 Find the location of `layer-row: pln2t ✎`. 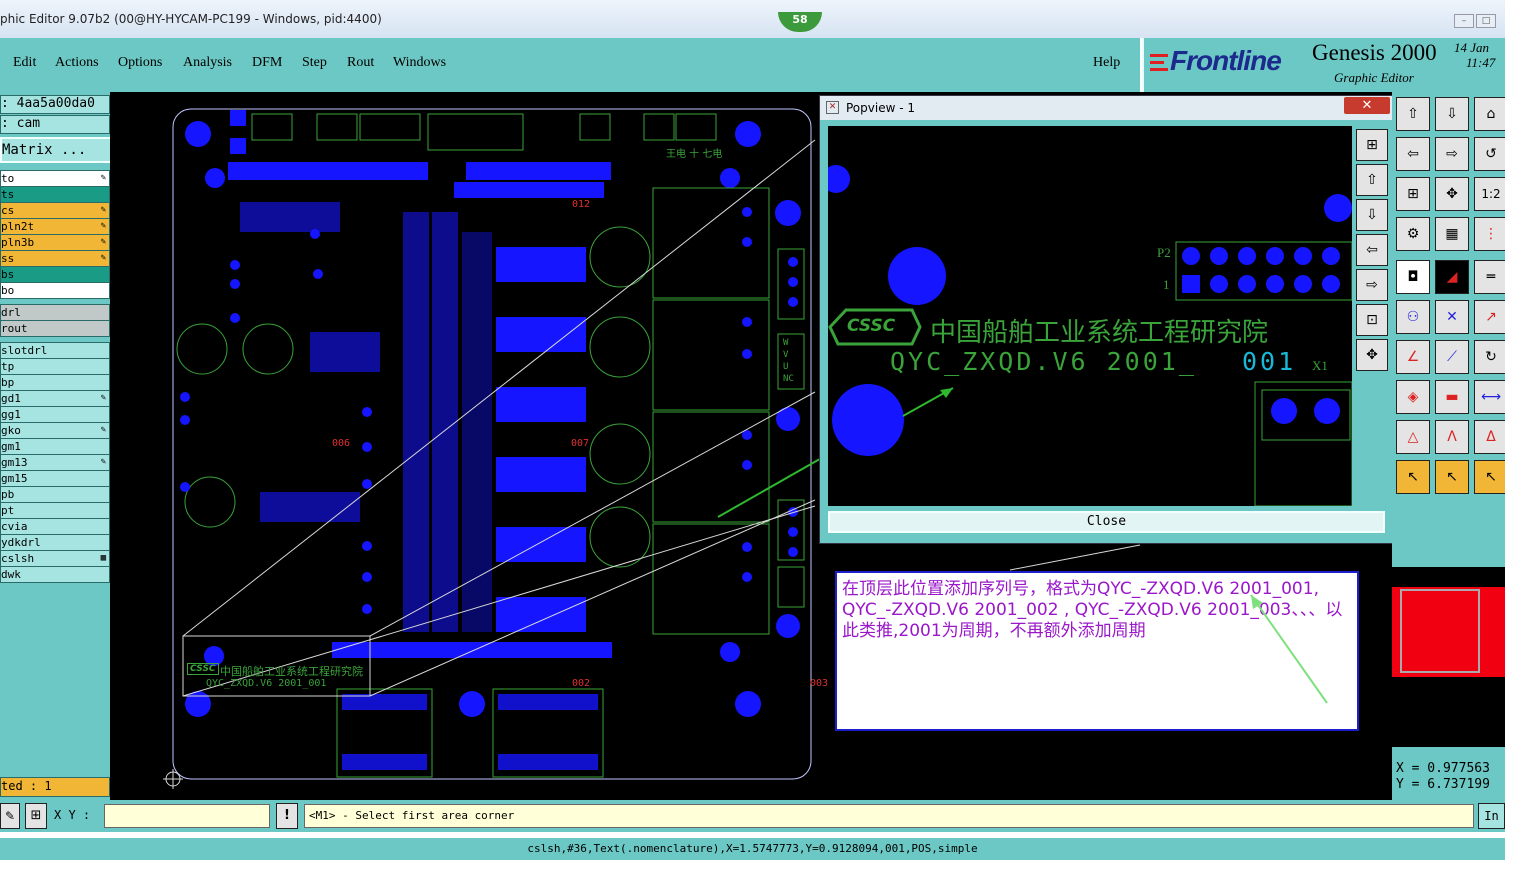

layer-row: pln2t ✎ is located at coordinates (55, 226).